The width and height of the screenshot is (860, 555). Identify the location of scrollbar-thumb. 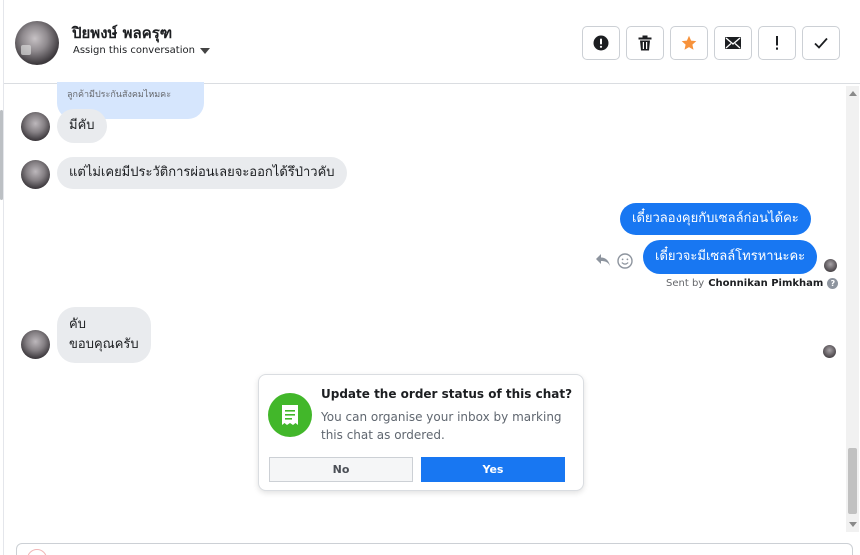
(852, 481).